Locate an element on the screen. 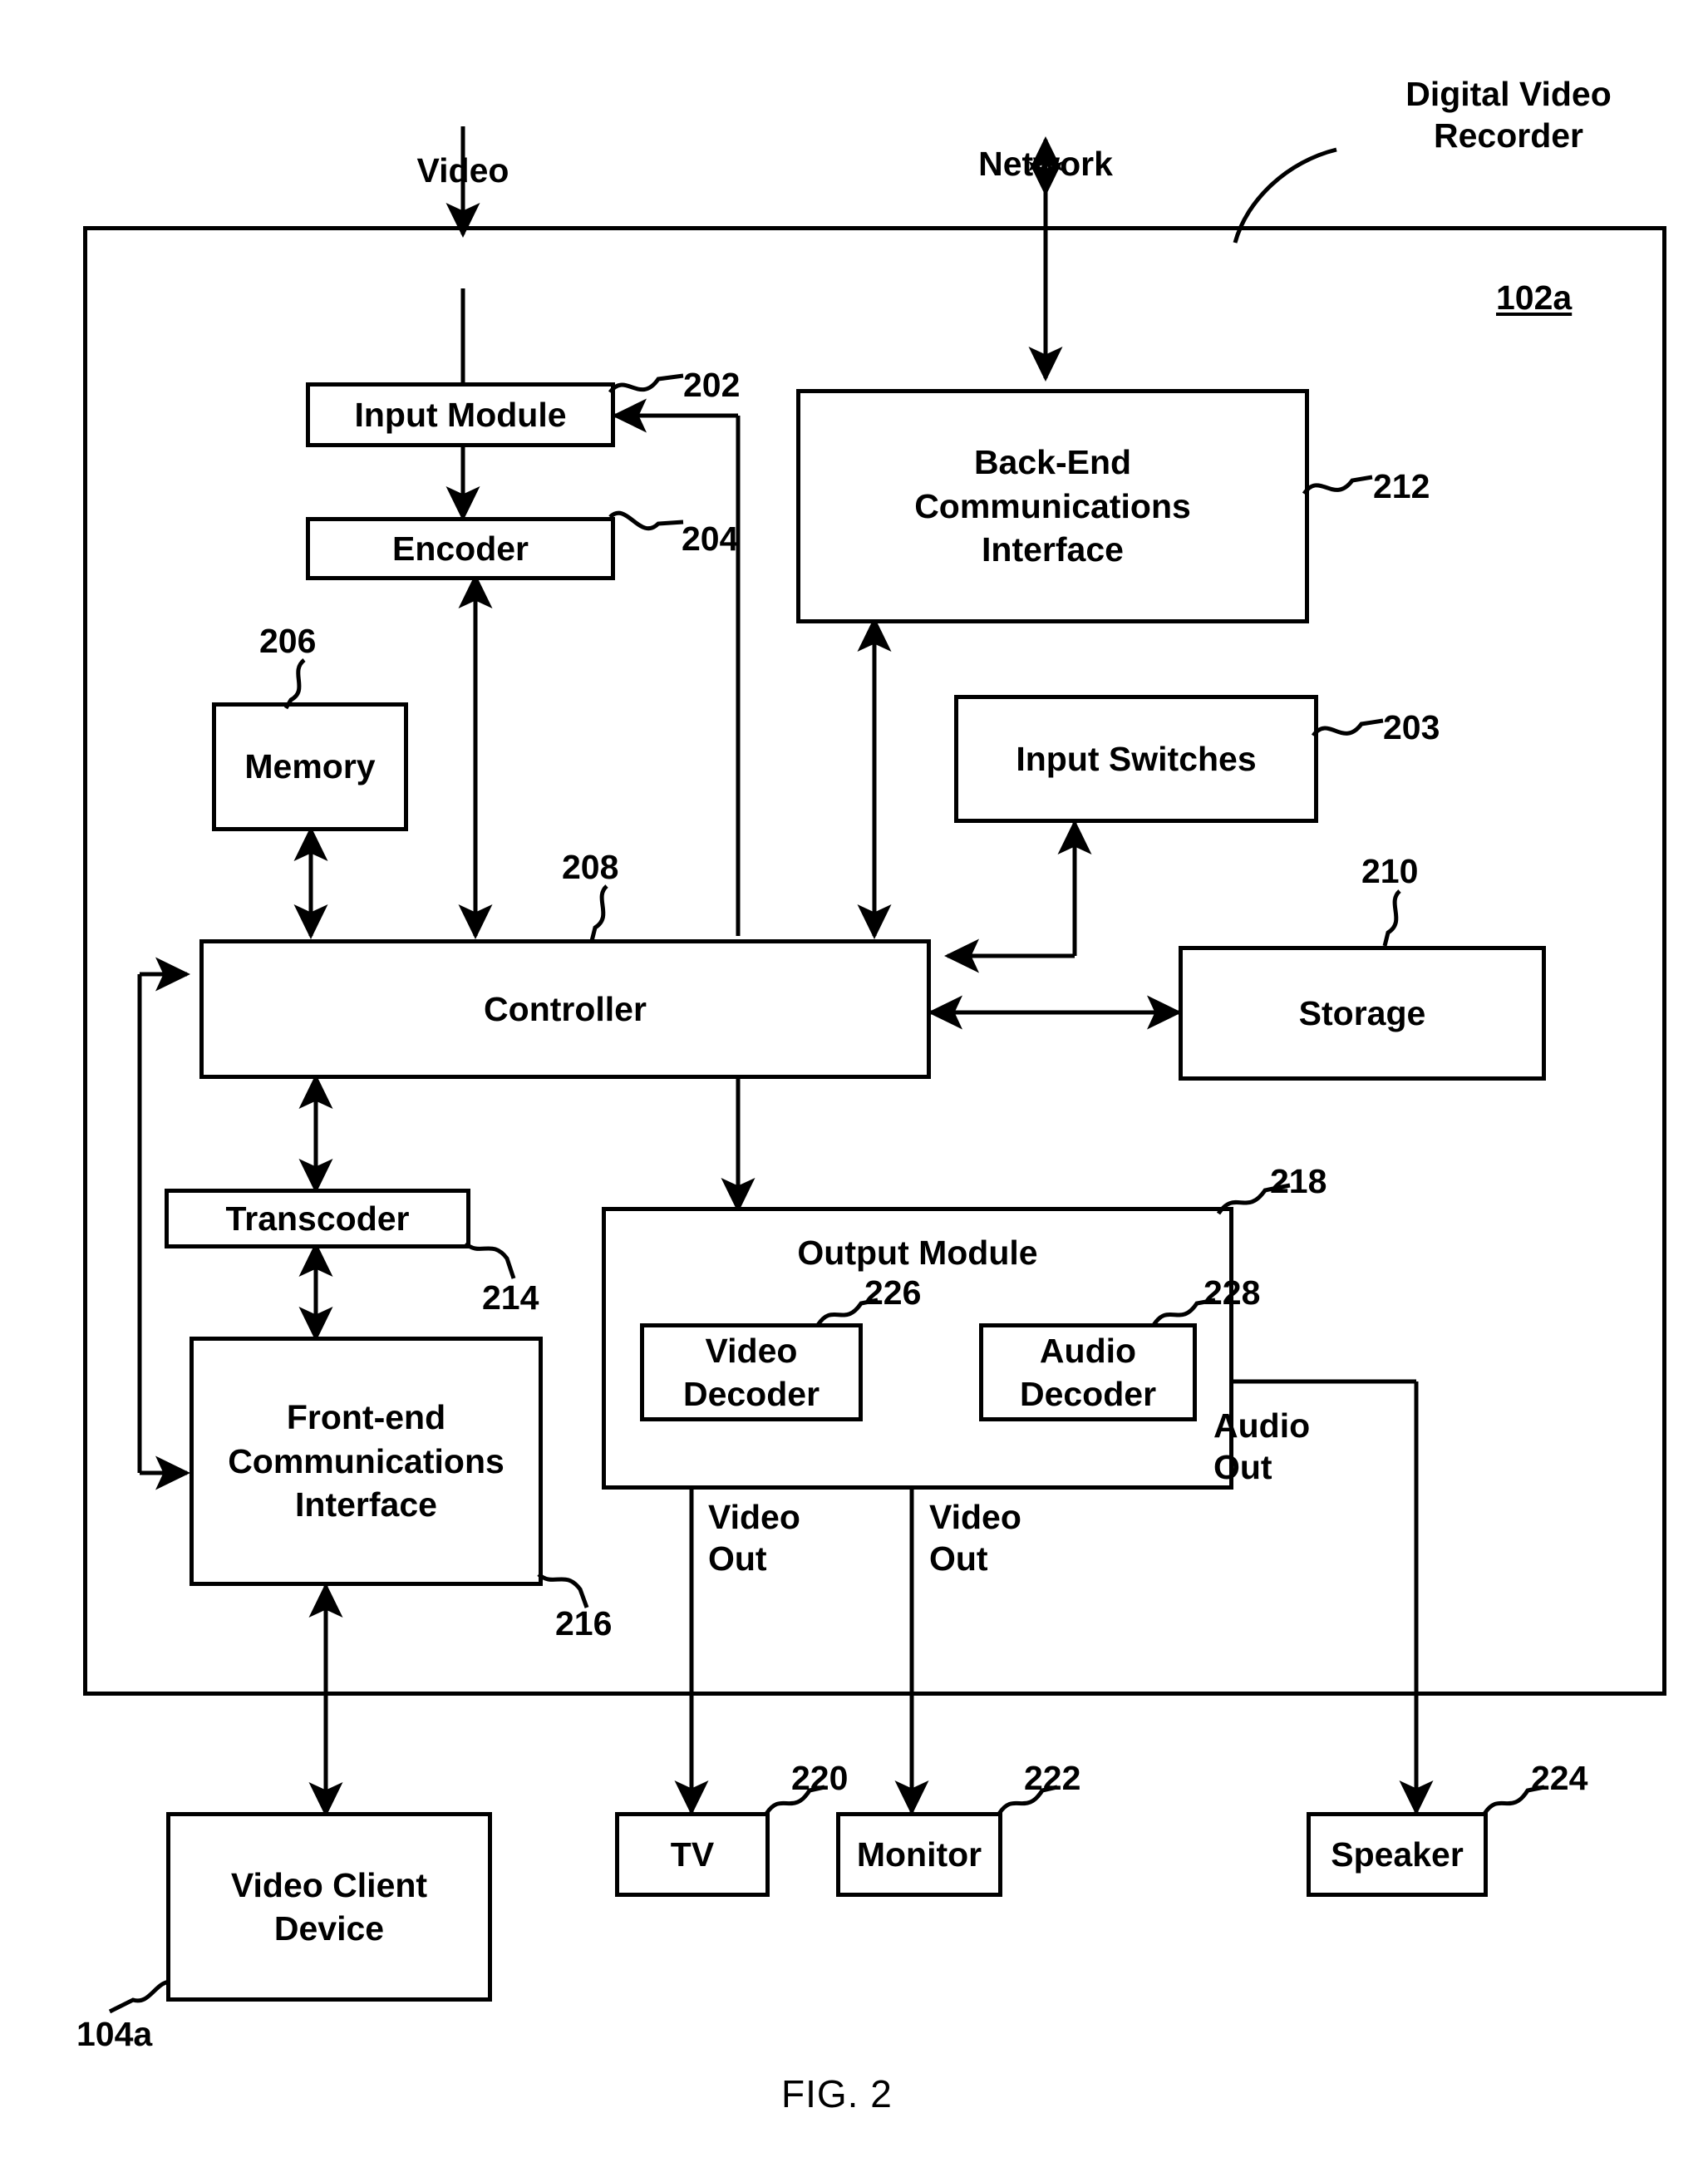 The width and height of the screenshot is (1708, 2162). block-controller: Controller is located at coordinates (565, 1009).